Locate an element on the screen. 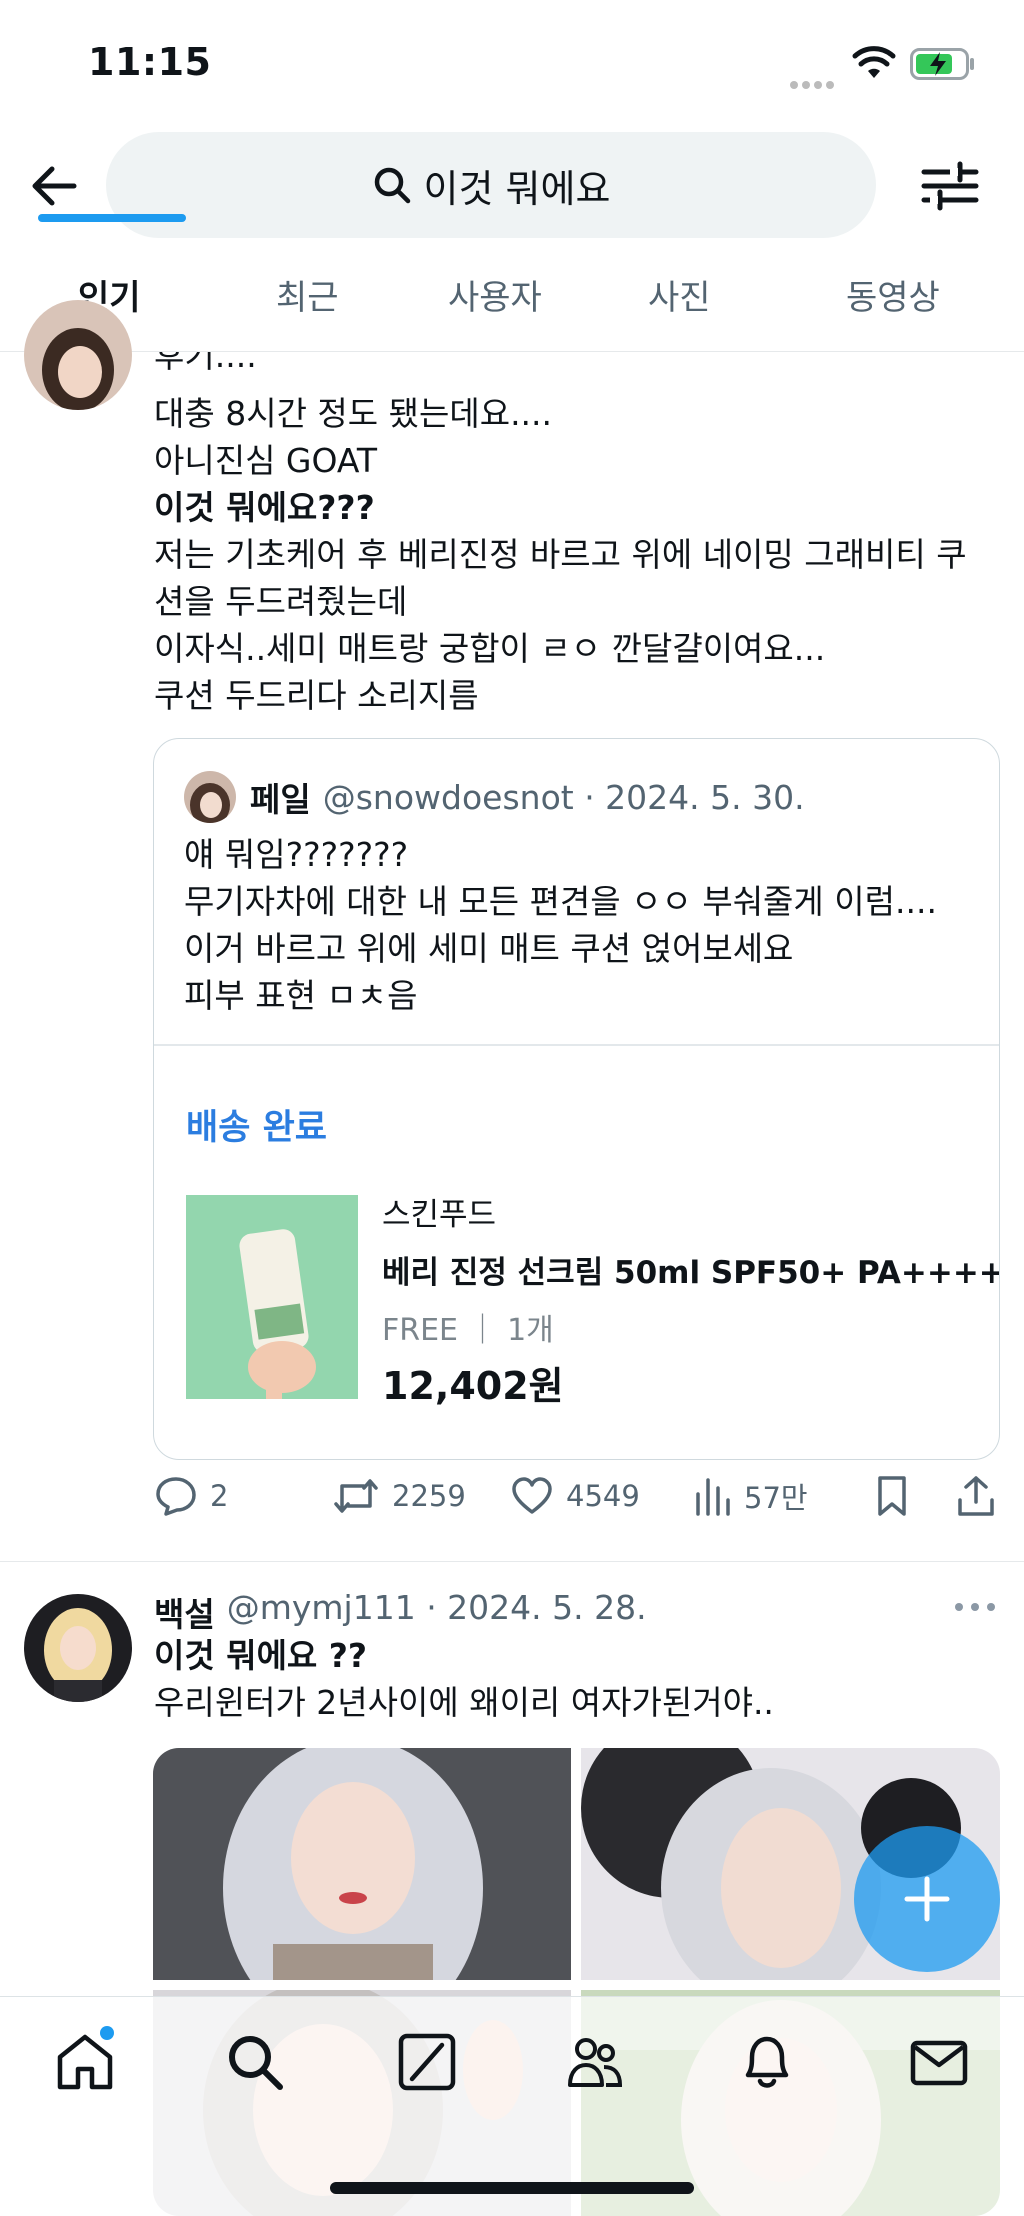 This screenshot has width=1024, height=2216. explore-icon is located at coordinates (256, 2063).